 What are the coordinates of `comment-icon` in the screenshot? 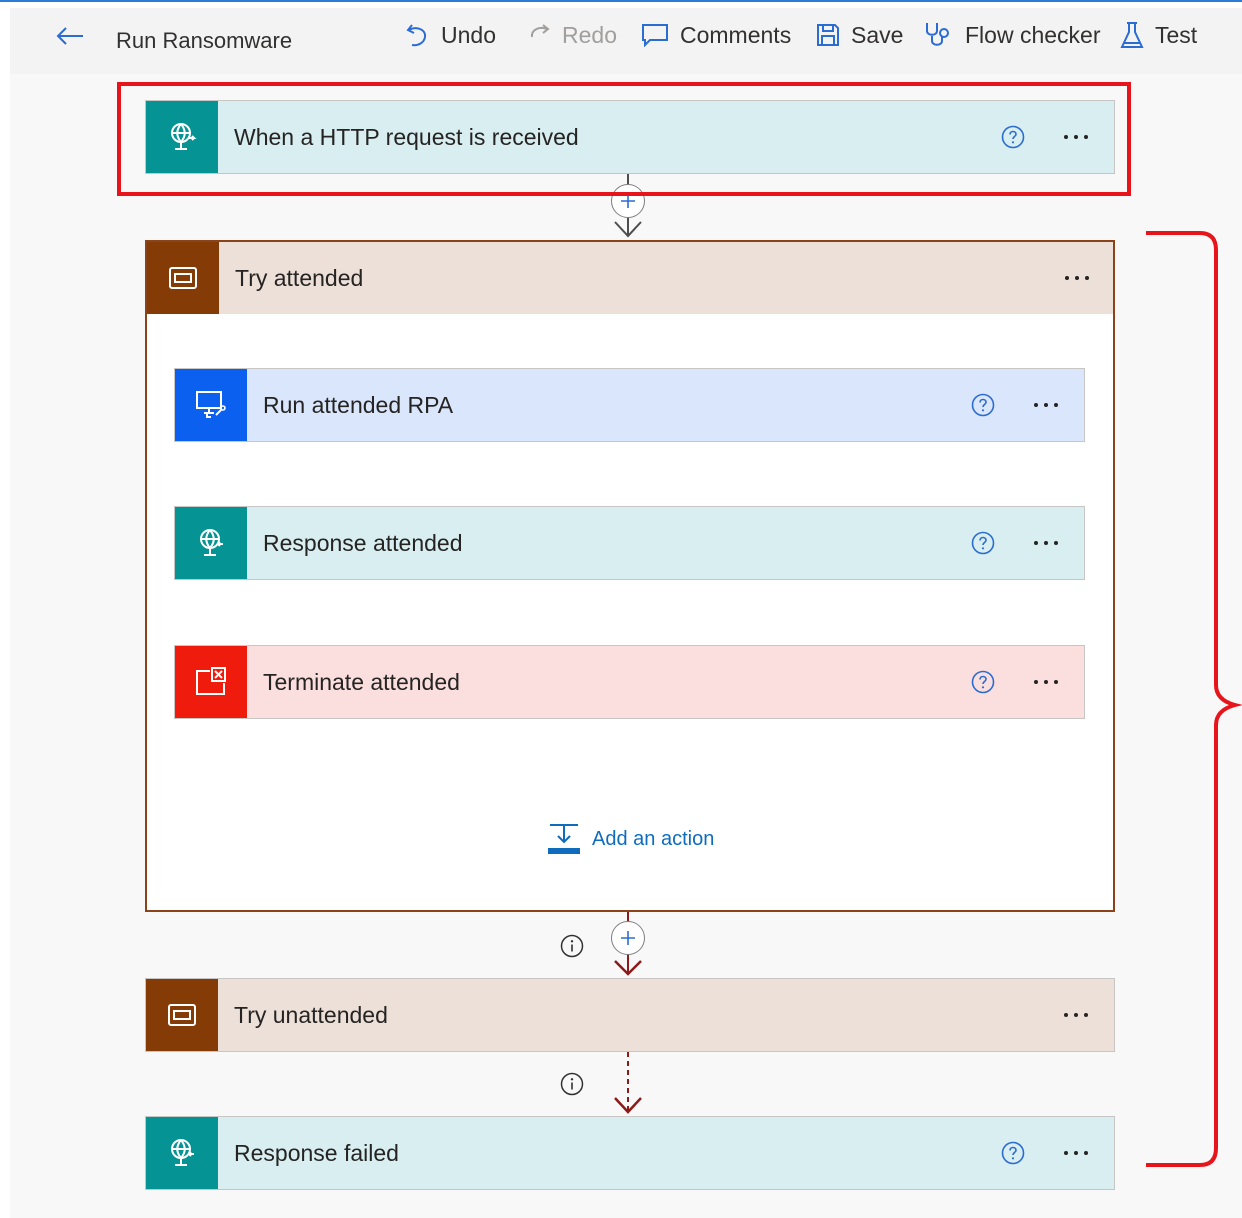 It's located at (655, 35).